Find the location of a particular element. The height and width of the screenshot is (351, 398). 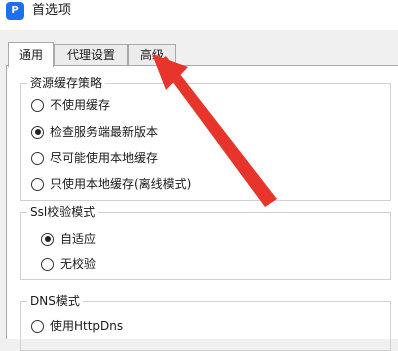

radio-label: 不使用缓存 is located at coordinates (80, 105).